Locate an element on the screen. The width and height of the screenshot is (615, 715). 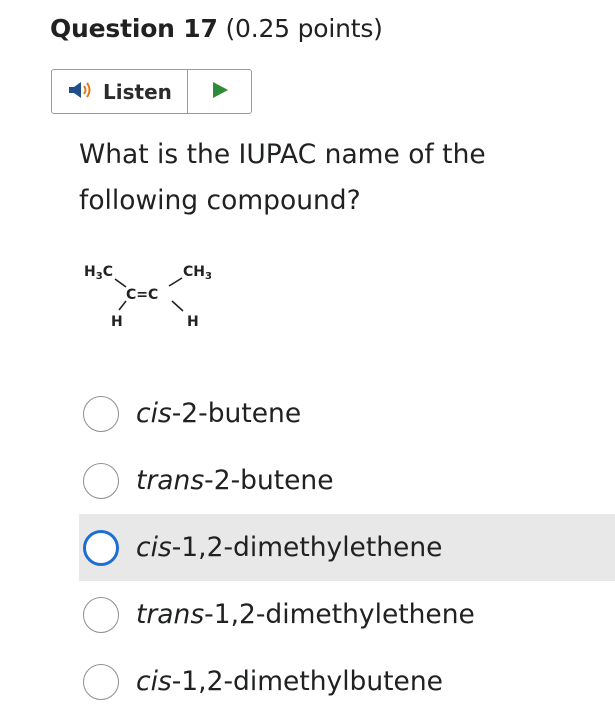
molecule-bottom-left: H is located at coordinates (117, 322).